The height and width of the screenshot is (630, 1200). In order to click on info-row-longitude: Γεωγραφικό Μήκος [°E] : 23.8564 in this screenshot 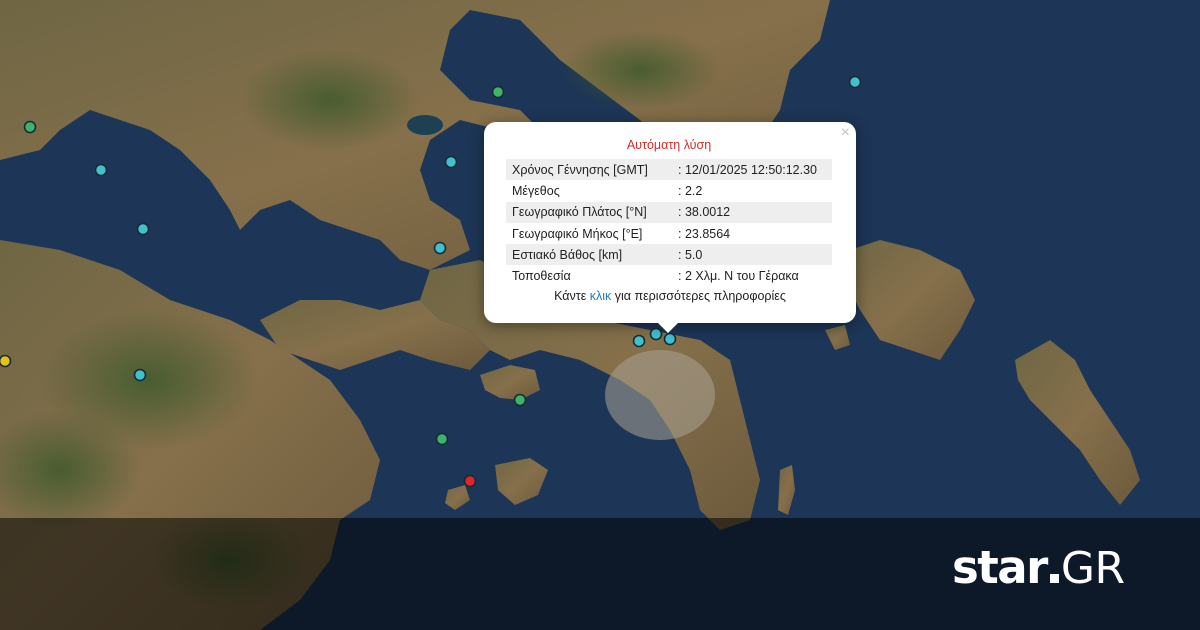, I will do `click(669, 233)`.